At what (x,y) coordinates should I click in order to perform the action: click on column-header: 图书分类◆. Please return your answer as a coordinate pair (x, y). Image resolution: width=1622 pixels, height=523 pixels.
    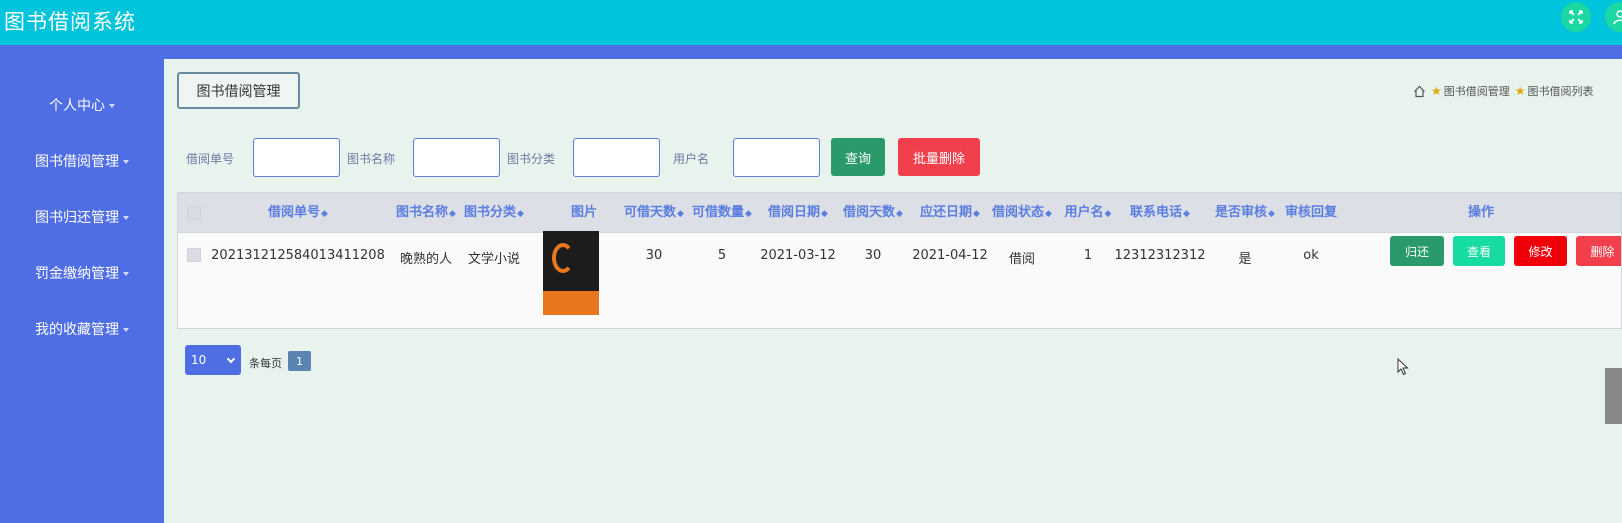
    Looking at the image, I should click on (494, 213).